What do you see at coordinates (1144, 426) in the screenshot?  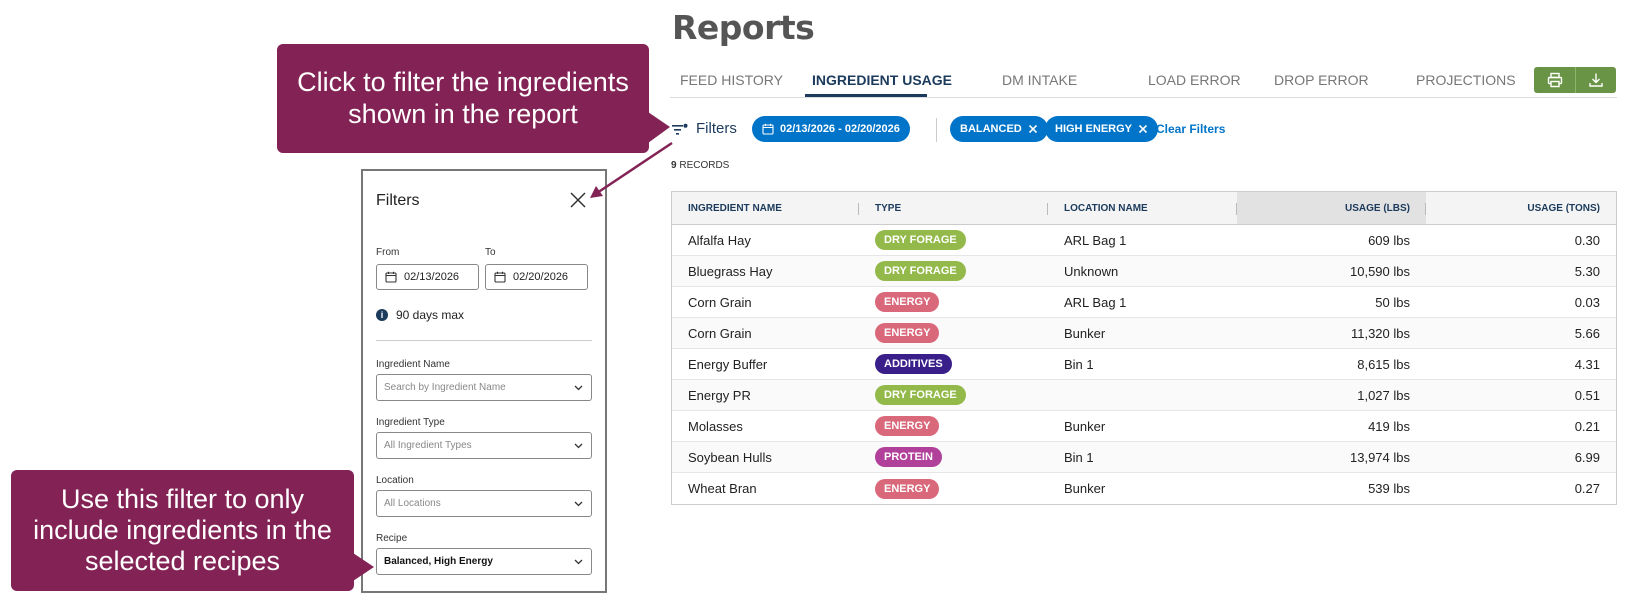 I see `table-row: Molasses ENERGY Bunker 419 lbs 0.21` at bounding box center [1144, 426].